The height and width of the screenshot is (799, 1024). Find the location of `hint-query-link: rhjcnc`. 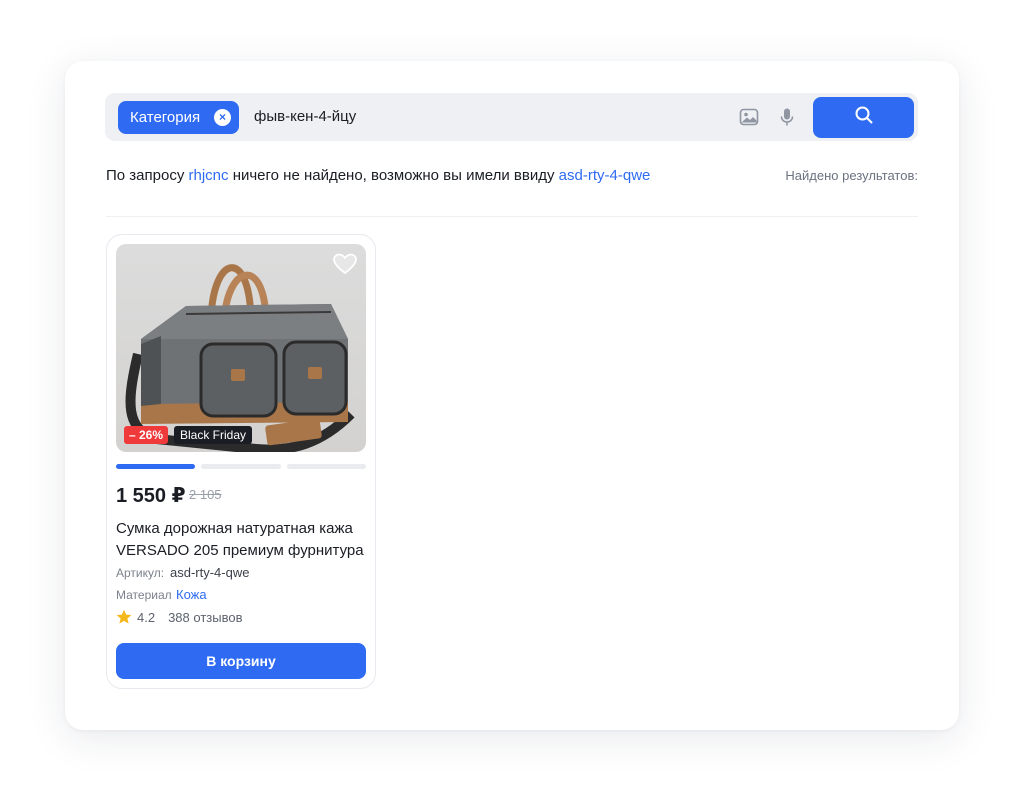

hint-query-link: rhjcnc is located at coordinates (209, 175).